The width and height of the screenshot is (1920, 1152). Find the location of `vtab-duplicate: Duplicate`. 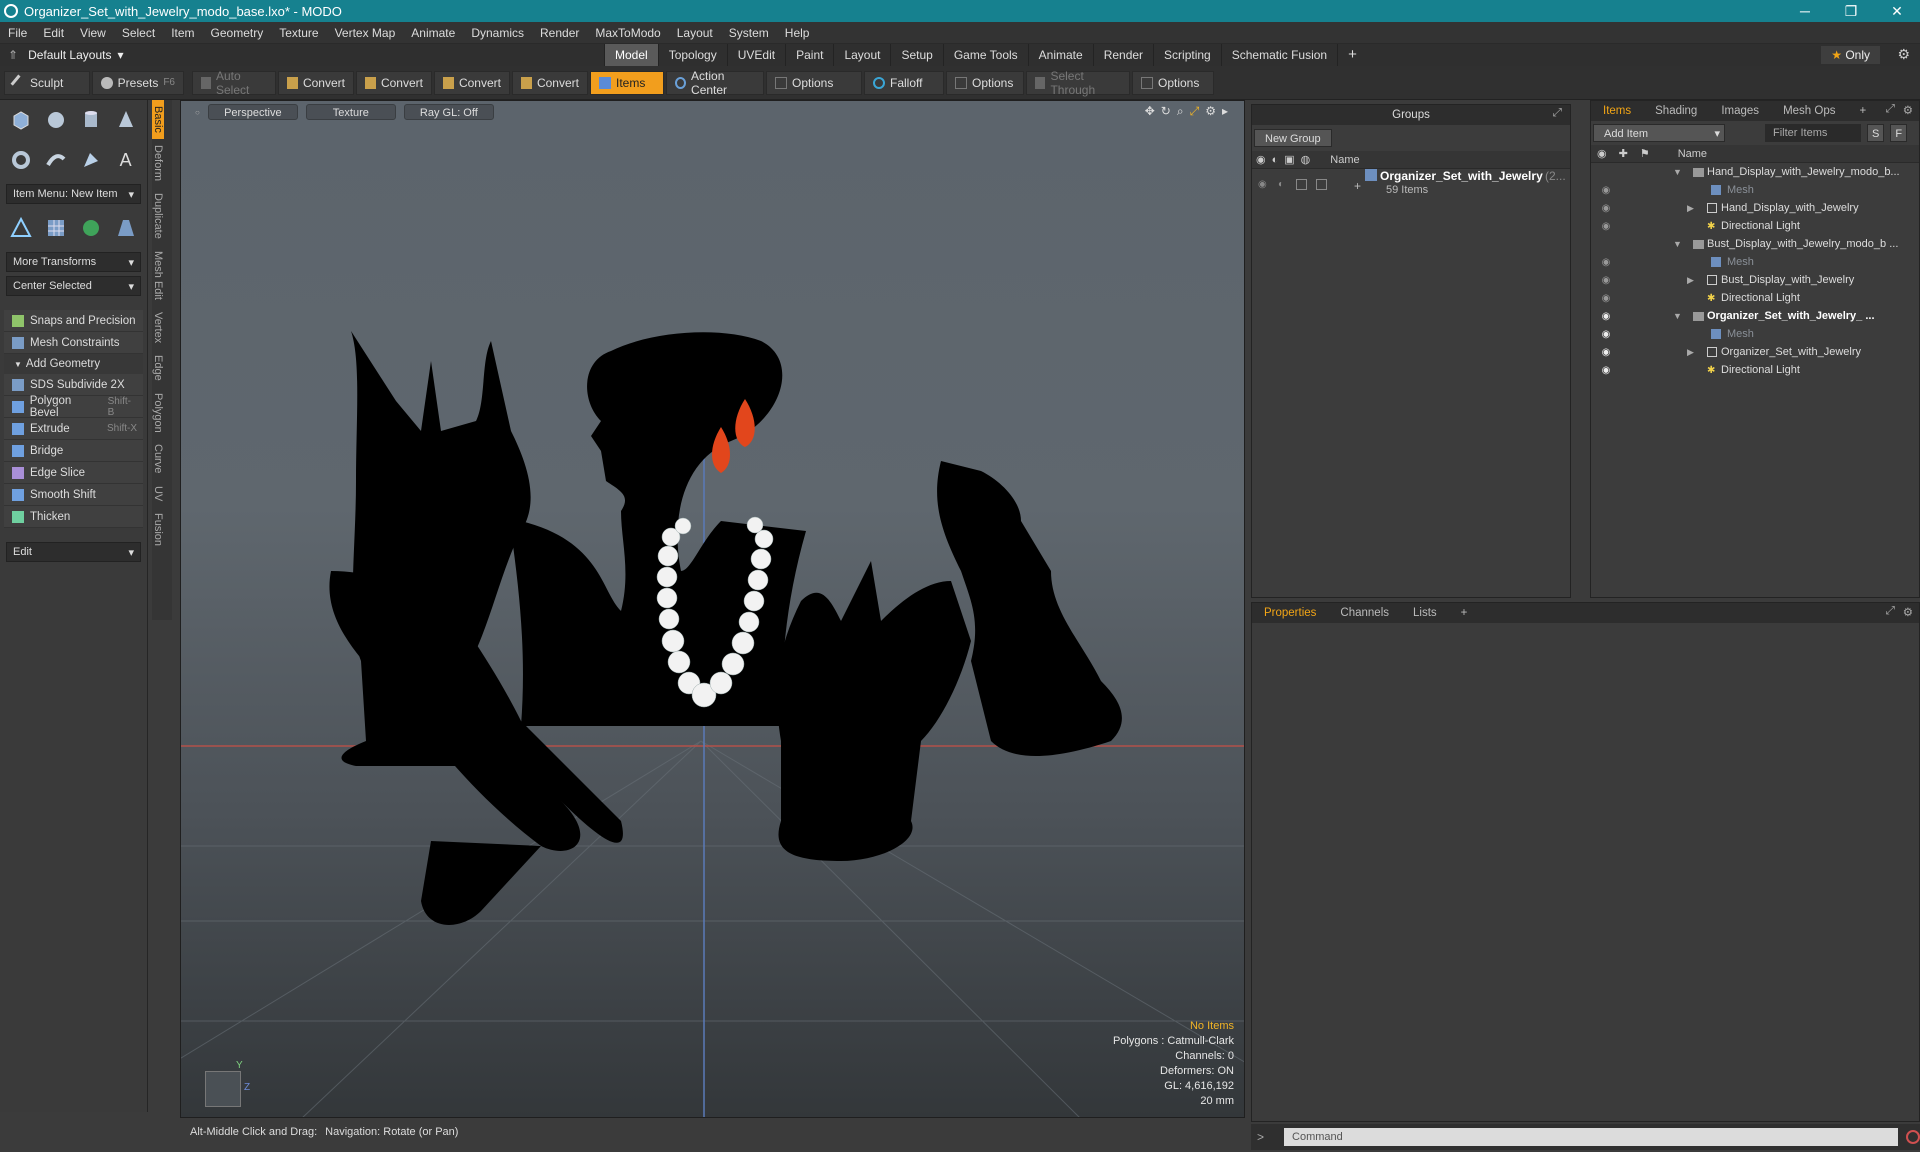

vtab-duplicate: Duplicate is located at coordinates (158, 216).